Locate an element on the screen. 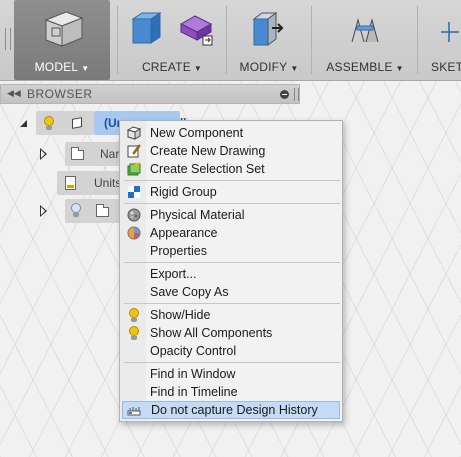  menu-item-label: Appearance is located at coordinates (184, 233).